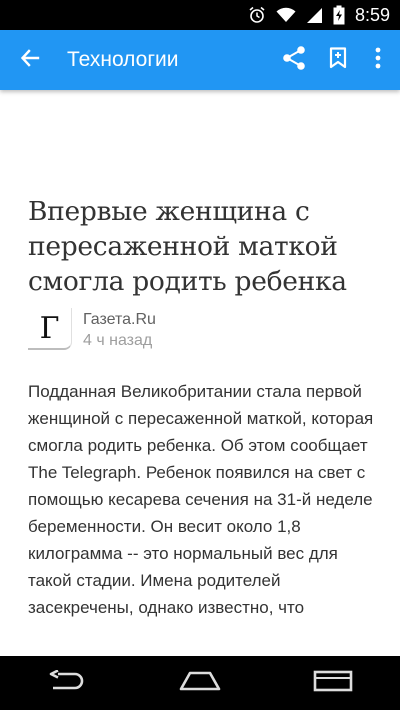 The image size is (400, 710). I want to click on back-button, so click(30, 60).